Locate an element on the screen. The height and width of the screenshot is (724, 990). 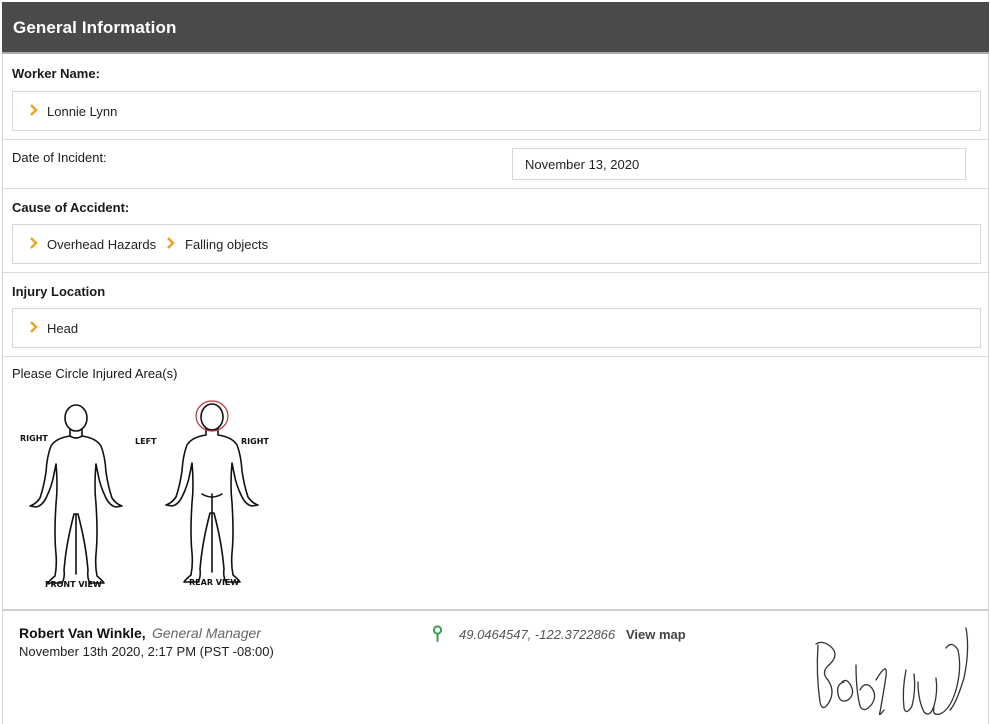
signer-role: General Manager is located at coordinates (206, 633).